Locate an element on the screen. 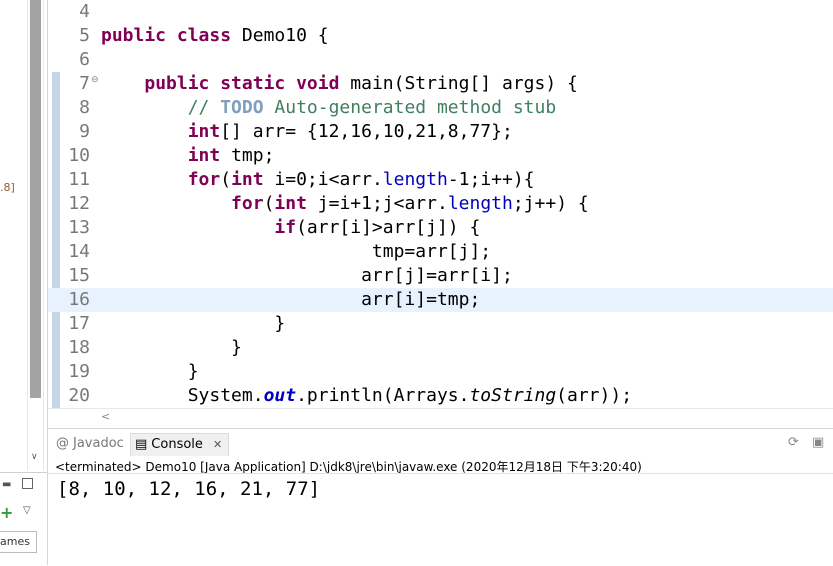 The width and height of the screenshot is (833, 566). console-icon: ▤ is located at coordinates (141, 444).